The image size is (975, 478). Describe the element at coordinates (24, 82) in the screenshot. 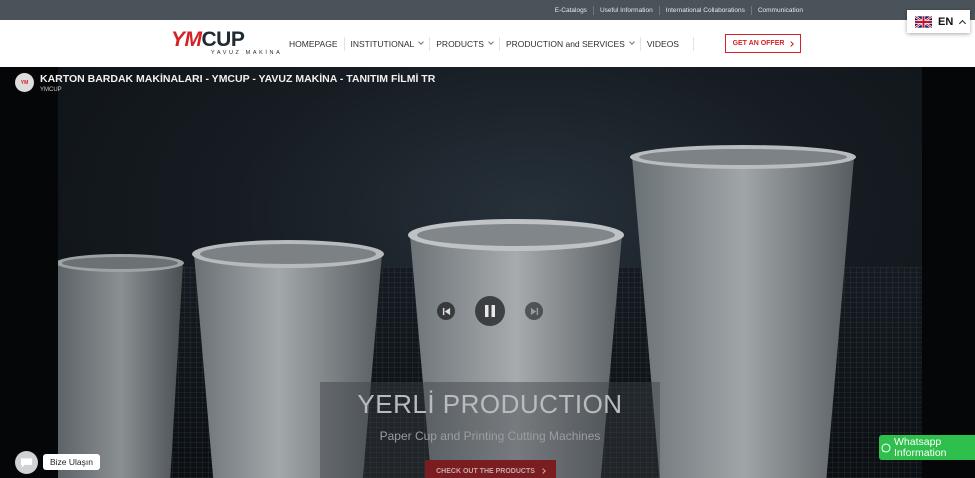

I see `channel-avatar: YM` at that location.